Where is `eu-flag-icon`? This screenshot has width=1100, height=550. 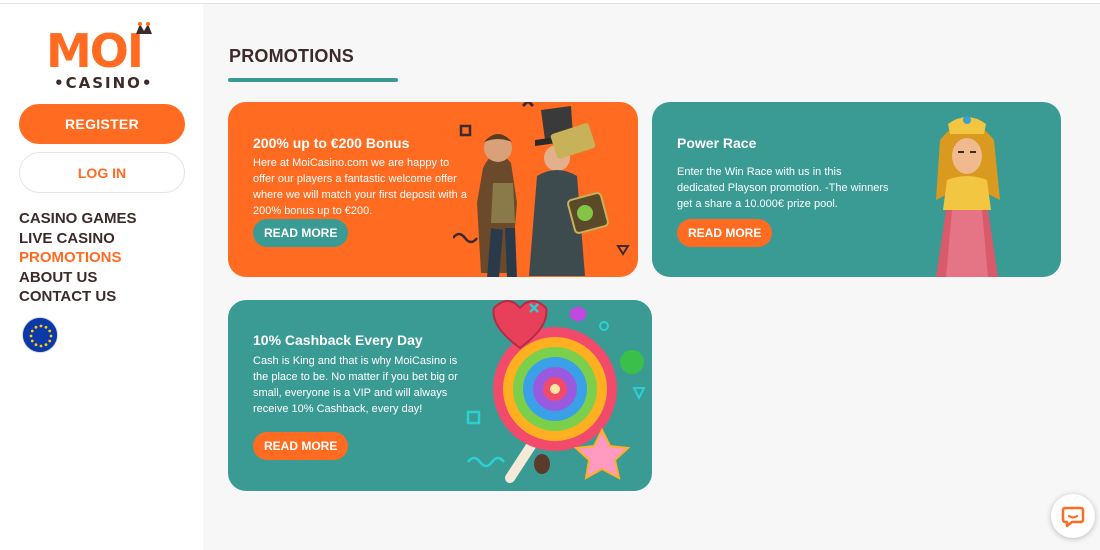
eu-flag-icon is located at coordinates (40, 335).